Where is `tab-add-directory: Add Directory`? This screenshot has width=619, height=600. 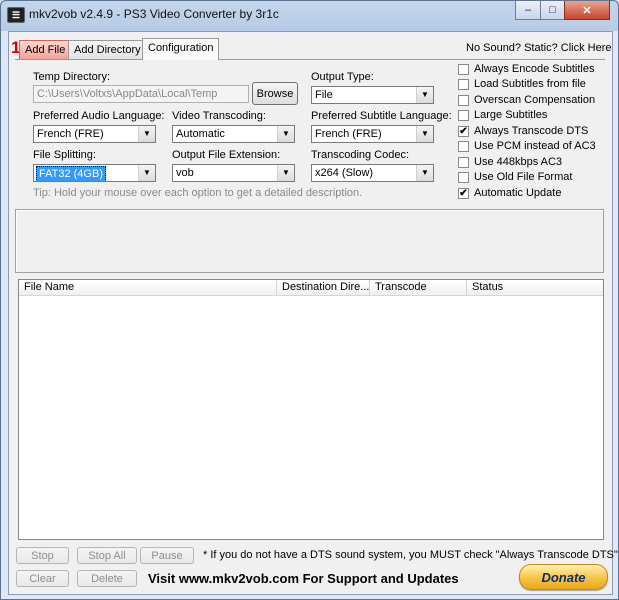 tab-add-directory: Add Directory is located at coordinates (107, 49).